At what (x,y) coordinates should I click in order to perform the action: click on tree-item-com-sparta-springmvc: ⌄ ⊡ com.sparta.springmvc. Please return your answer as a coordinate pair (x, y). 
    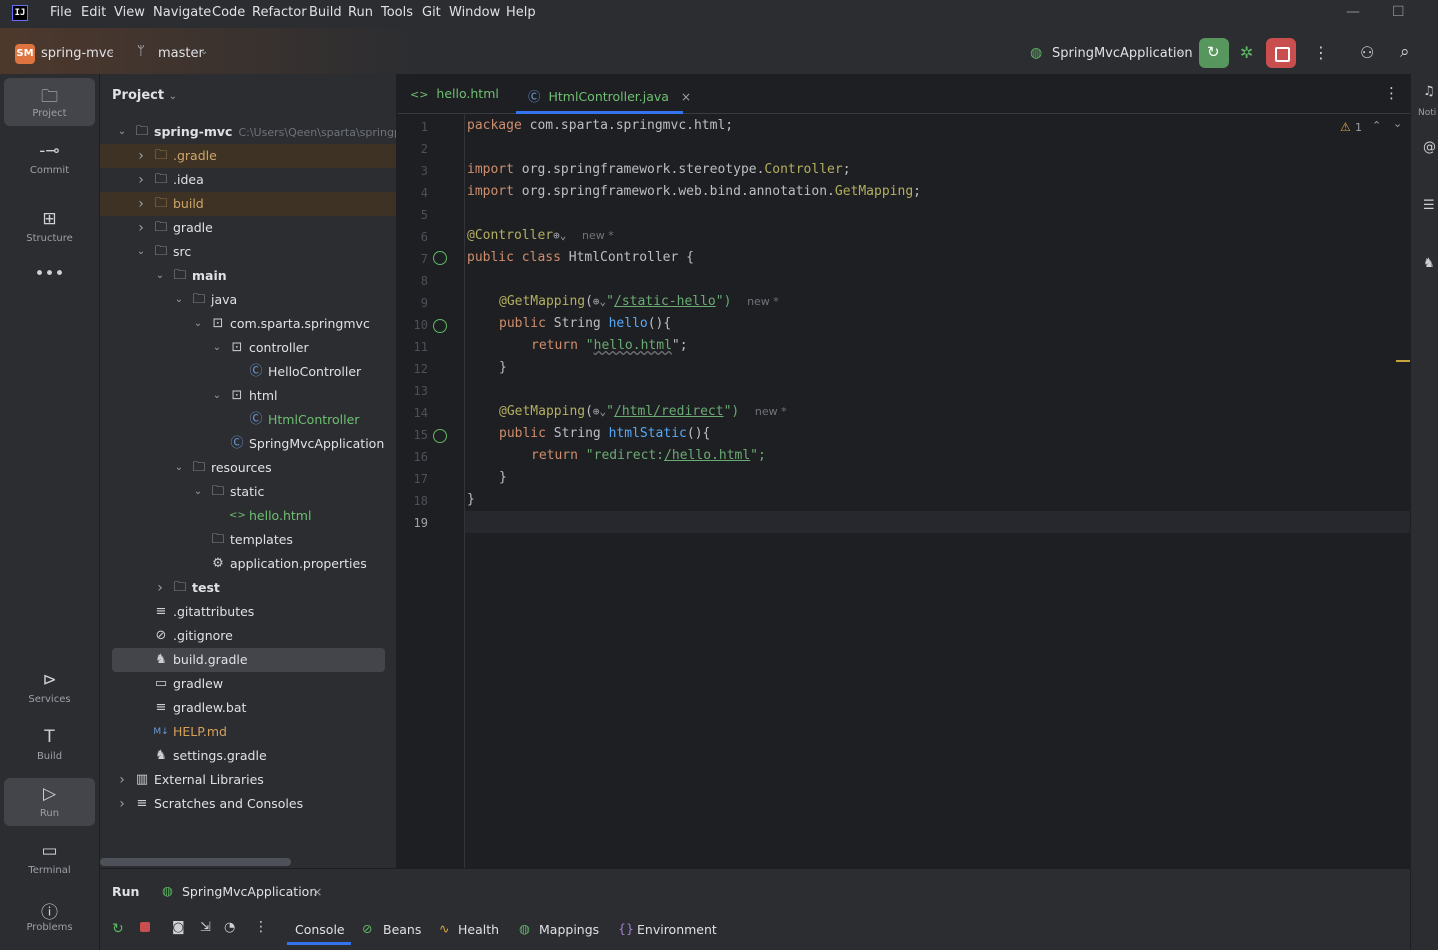
    Looking at the image, I should click on (248, 324).